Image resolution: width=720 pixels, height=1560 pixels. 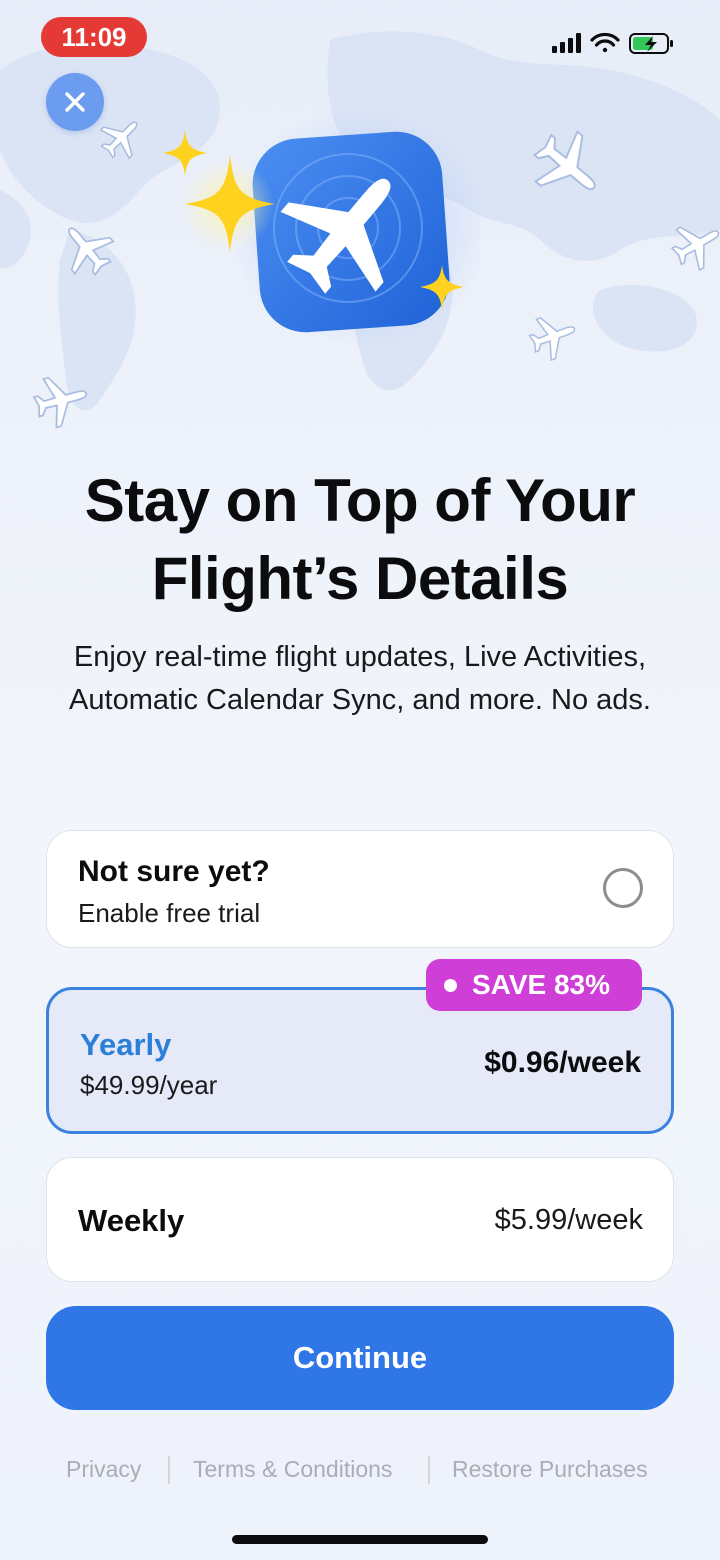 What do you see at coordinates (651, 43) in the screenshot?
I see `battery-charging-icon` at bounding box center [651, 43].